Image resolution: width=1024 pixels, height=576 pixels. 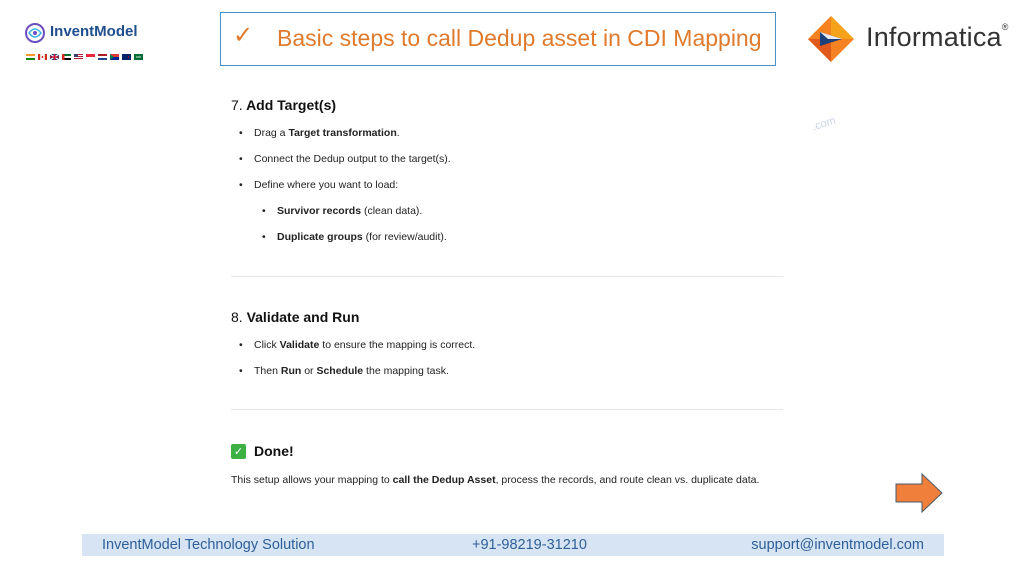 What do you see at coordinates (318, 185) in the screenshot?
I see `list-item: Define where you want to load:` at bounding box center [318, 185].